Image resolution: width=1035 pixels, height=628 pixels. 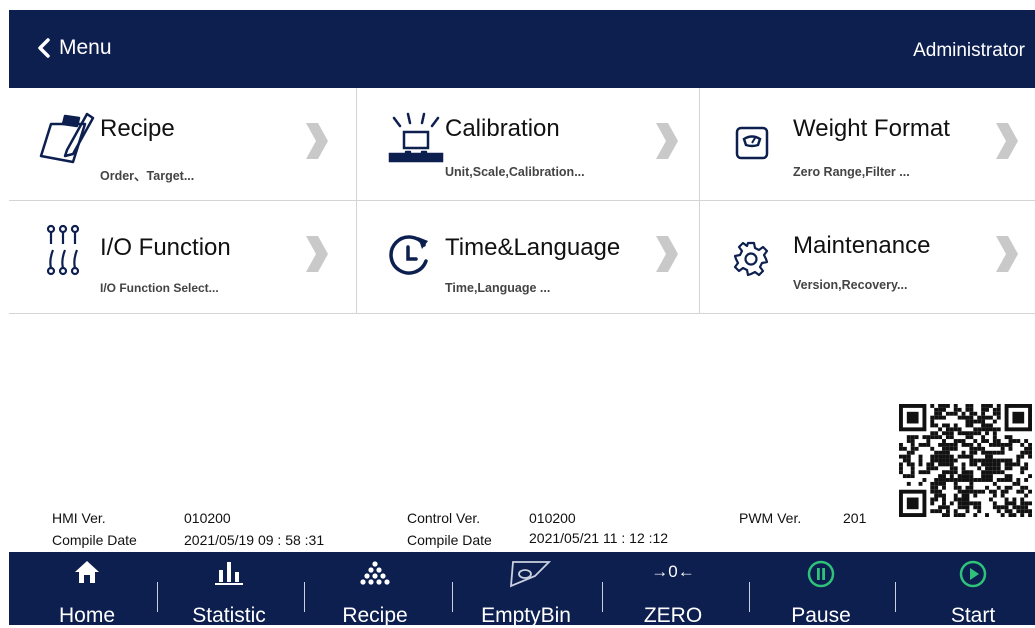 I want to click on qr-code, so click(x=965, y=460).